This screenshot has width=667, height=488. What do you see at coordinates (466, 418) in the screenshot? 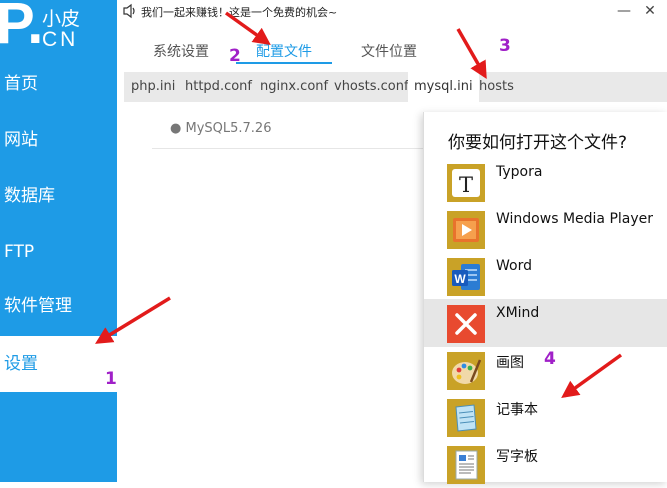
I see `notepad-icon` at bounding box center [466, 418].